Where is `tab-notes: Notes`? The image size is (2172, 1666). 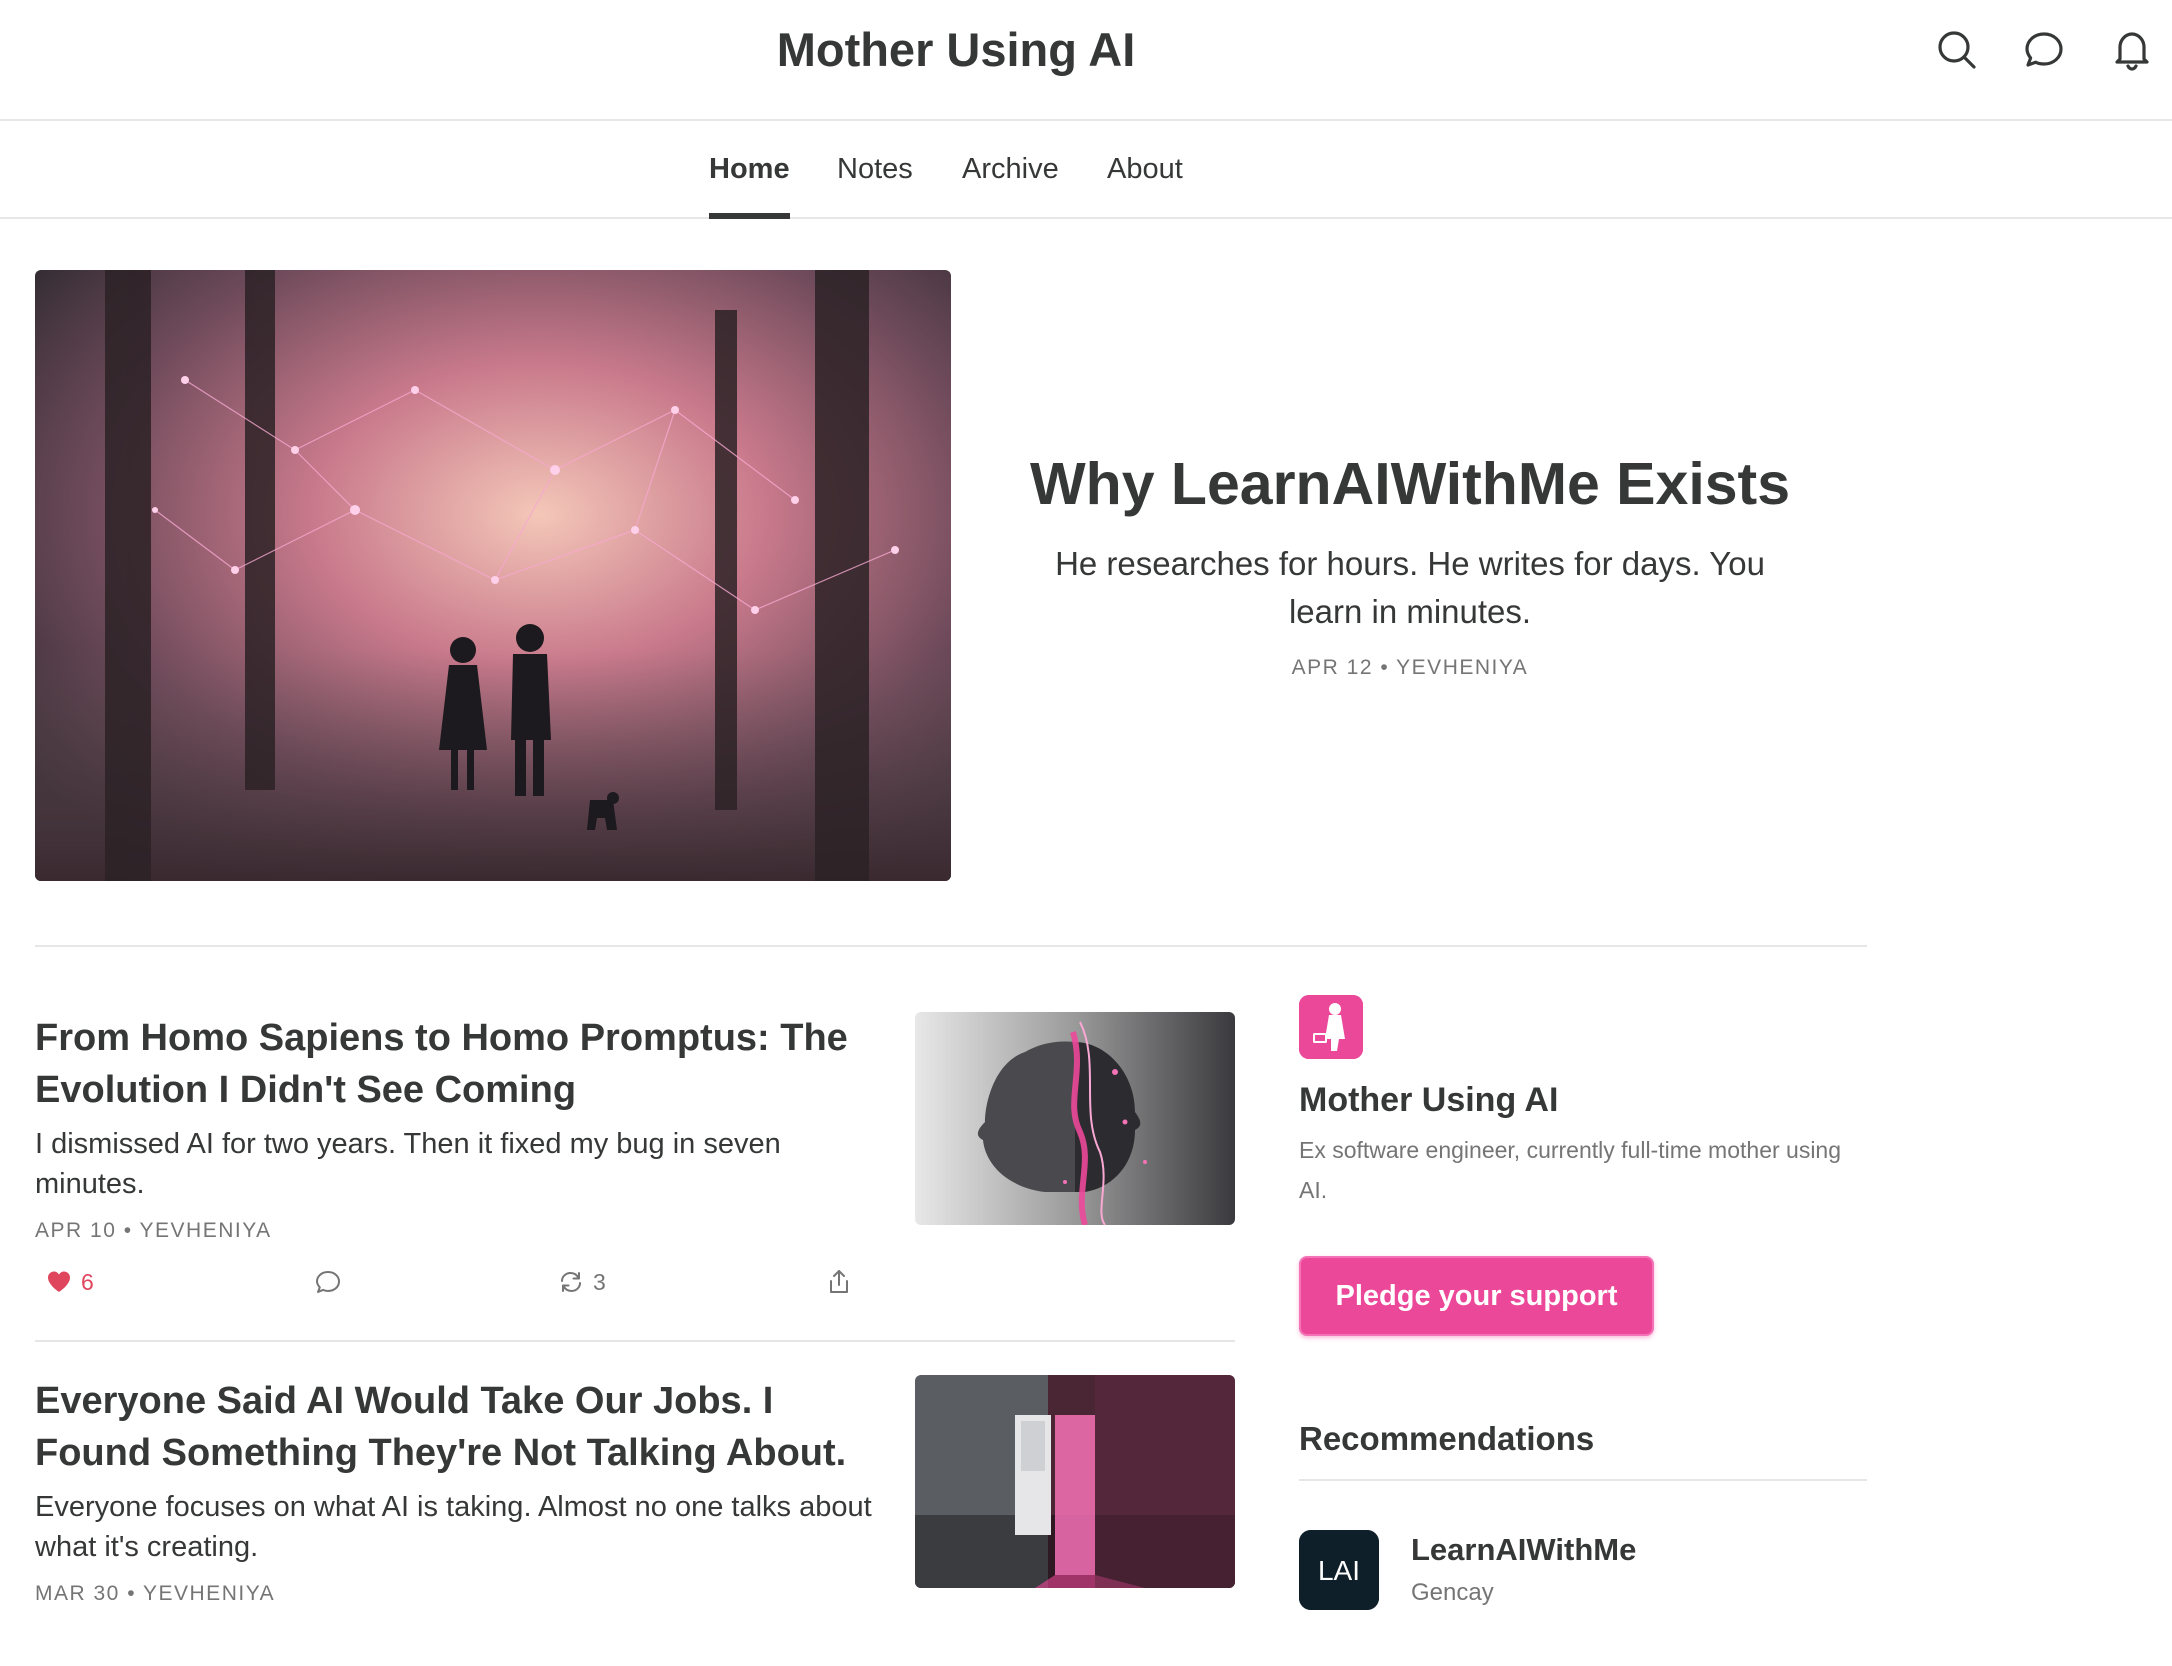 tab-notes: Notes is located at coordinates (875, 186).